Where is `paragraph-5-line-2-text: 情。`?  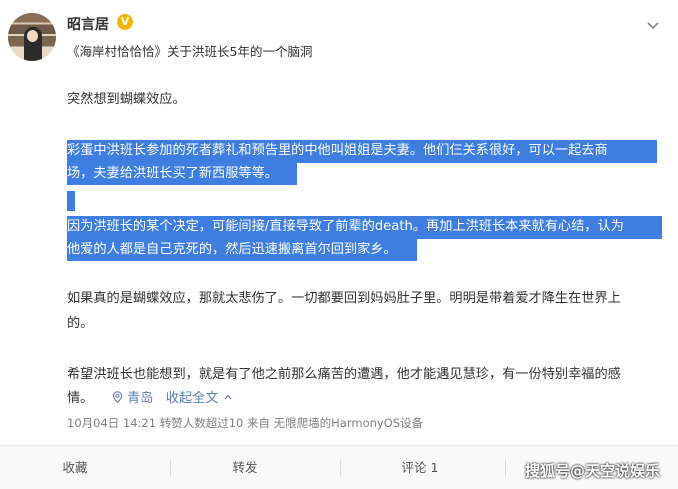
paragraph-5-line-2-text: 情。 is located at coordinates (80, 398).